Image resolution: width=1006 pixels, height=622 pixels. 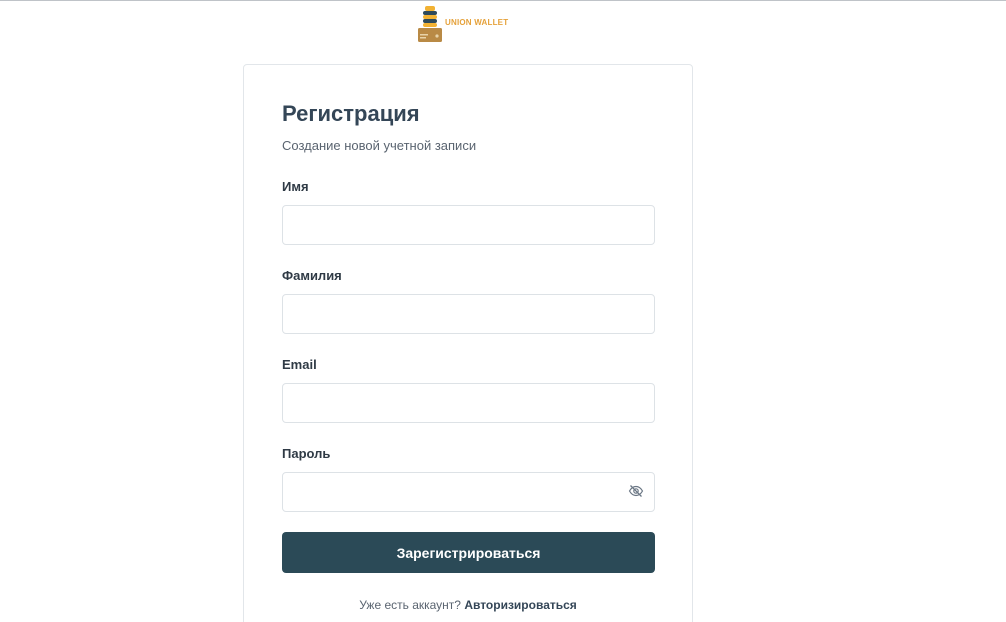 What do you see at coordinates (306, 453) in the screenshot?
I see `password-label: Пароль` at bounding box center [306, 453].